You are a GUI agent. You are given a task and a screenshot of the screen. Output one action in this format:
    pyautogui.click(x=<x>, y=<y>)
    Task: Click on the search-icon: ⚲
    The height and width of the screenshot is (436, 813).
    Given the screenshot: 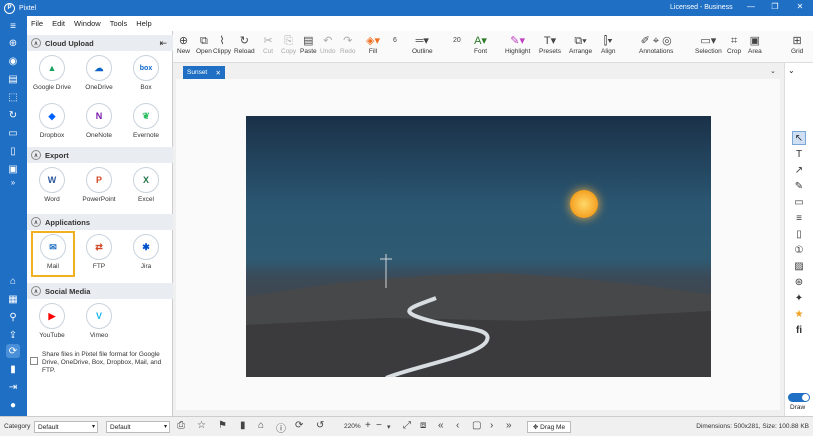 What is the action you would take?
    pyautogui.click(x=13, y=317)
    